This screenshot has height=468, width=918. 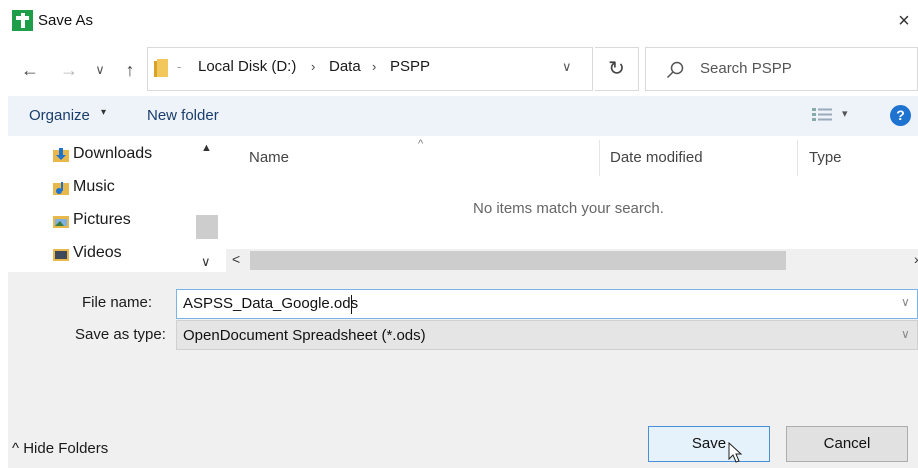 I want to click on sidebar-item-label: Music, so click(x=94, y=186).